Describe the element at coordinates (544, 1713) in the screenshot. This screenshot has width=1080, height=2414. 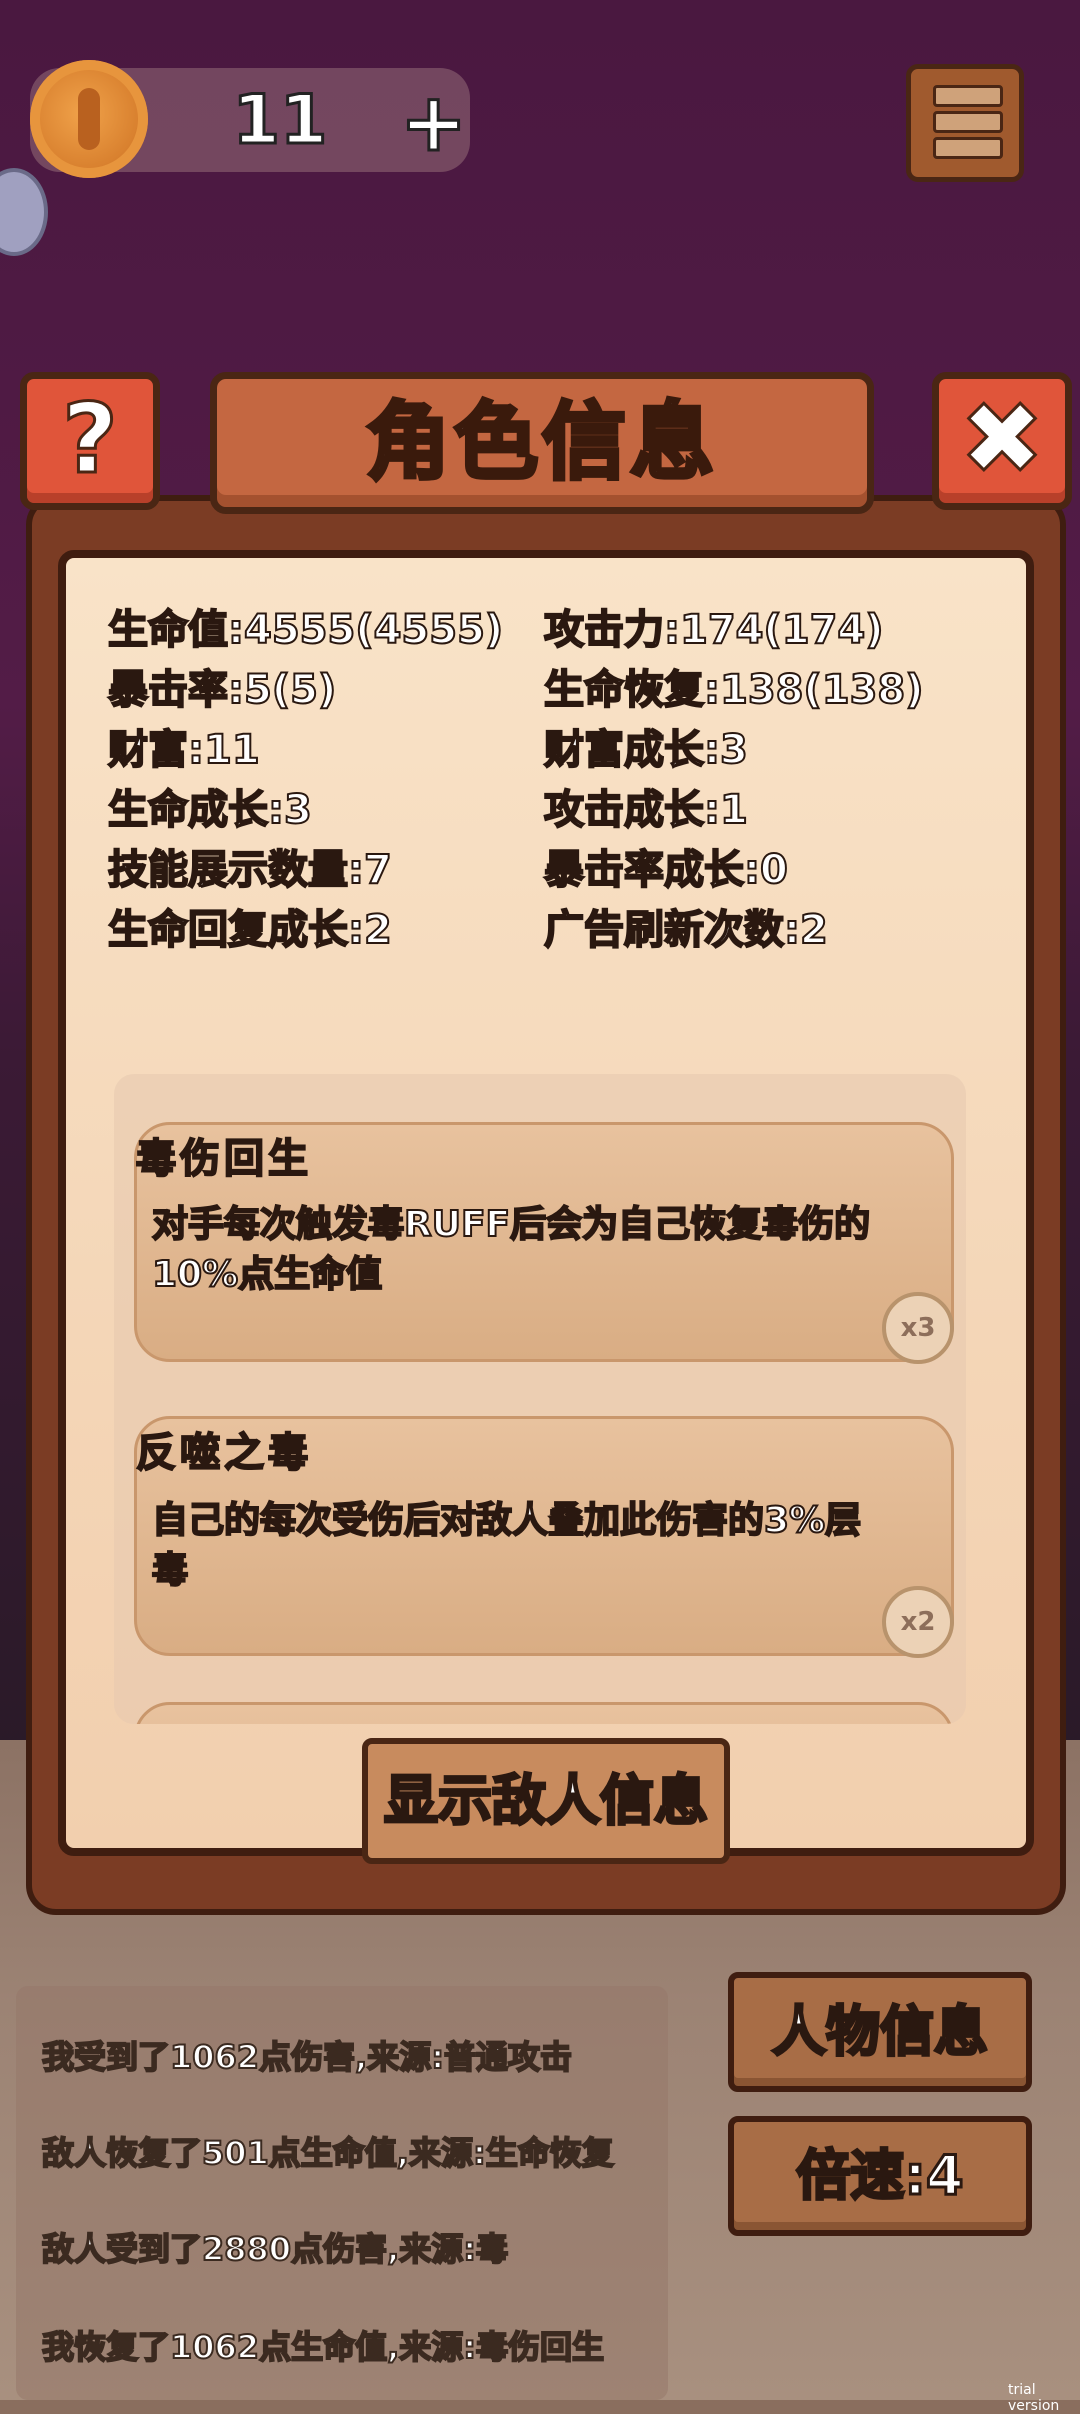
I see `skill-card-partial` at that location.